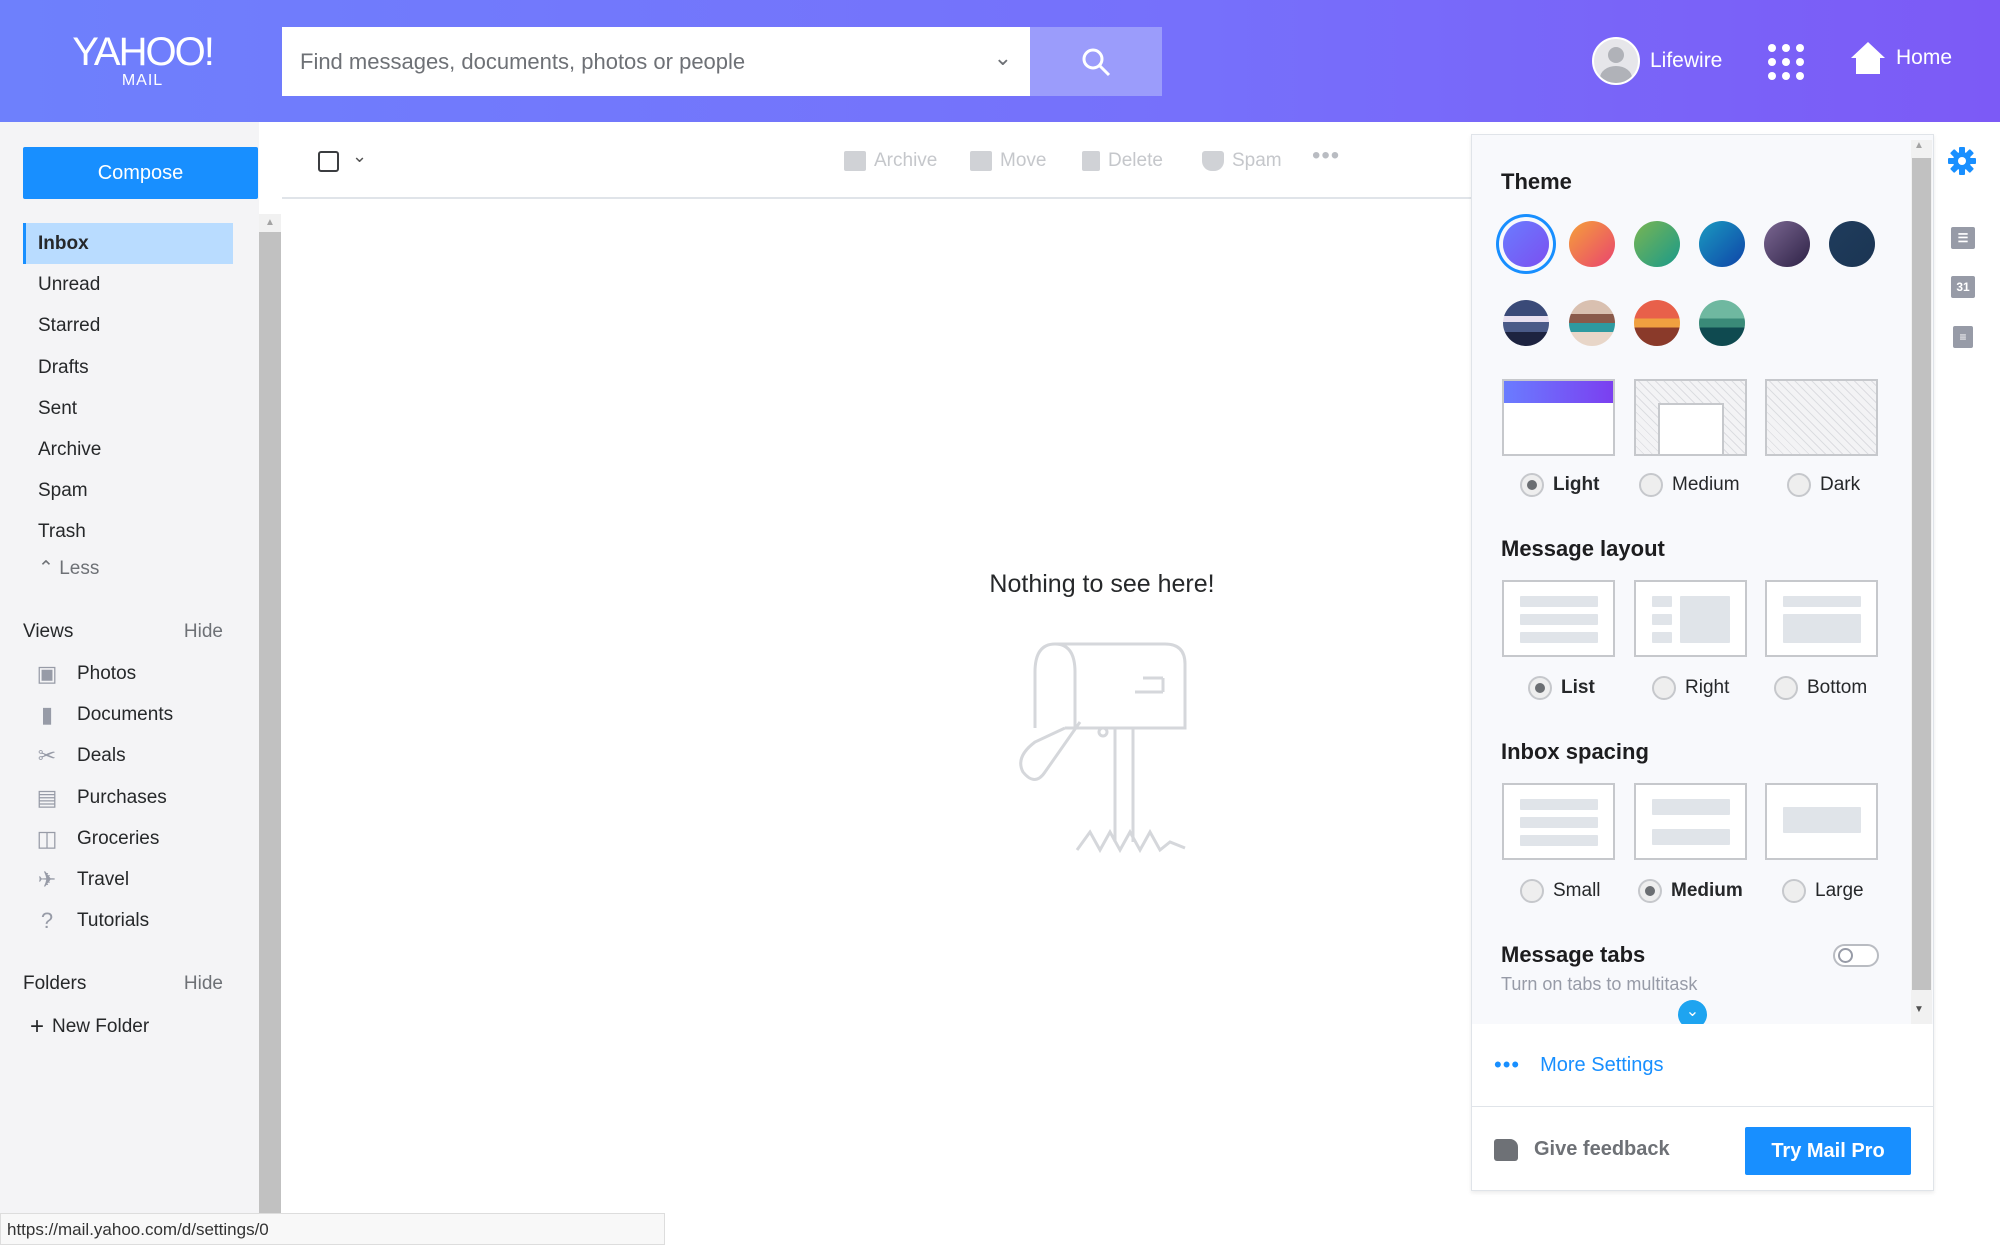  Describe the element at coordinates (1856, 955) in the screenshot. I see `message-tabs-toggle` at that location.